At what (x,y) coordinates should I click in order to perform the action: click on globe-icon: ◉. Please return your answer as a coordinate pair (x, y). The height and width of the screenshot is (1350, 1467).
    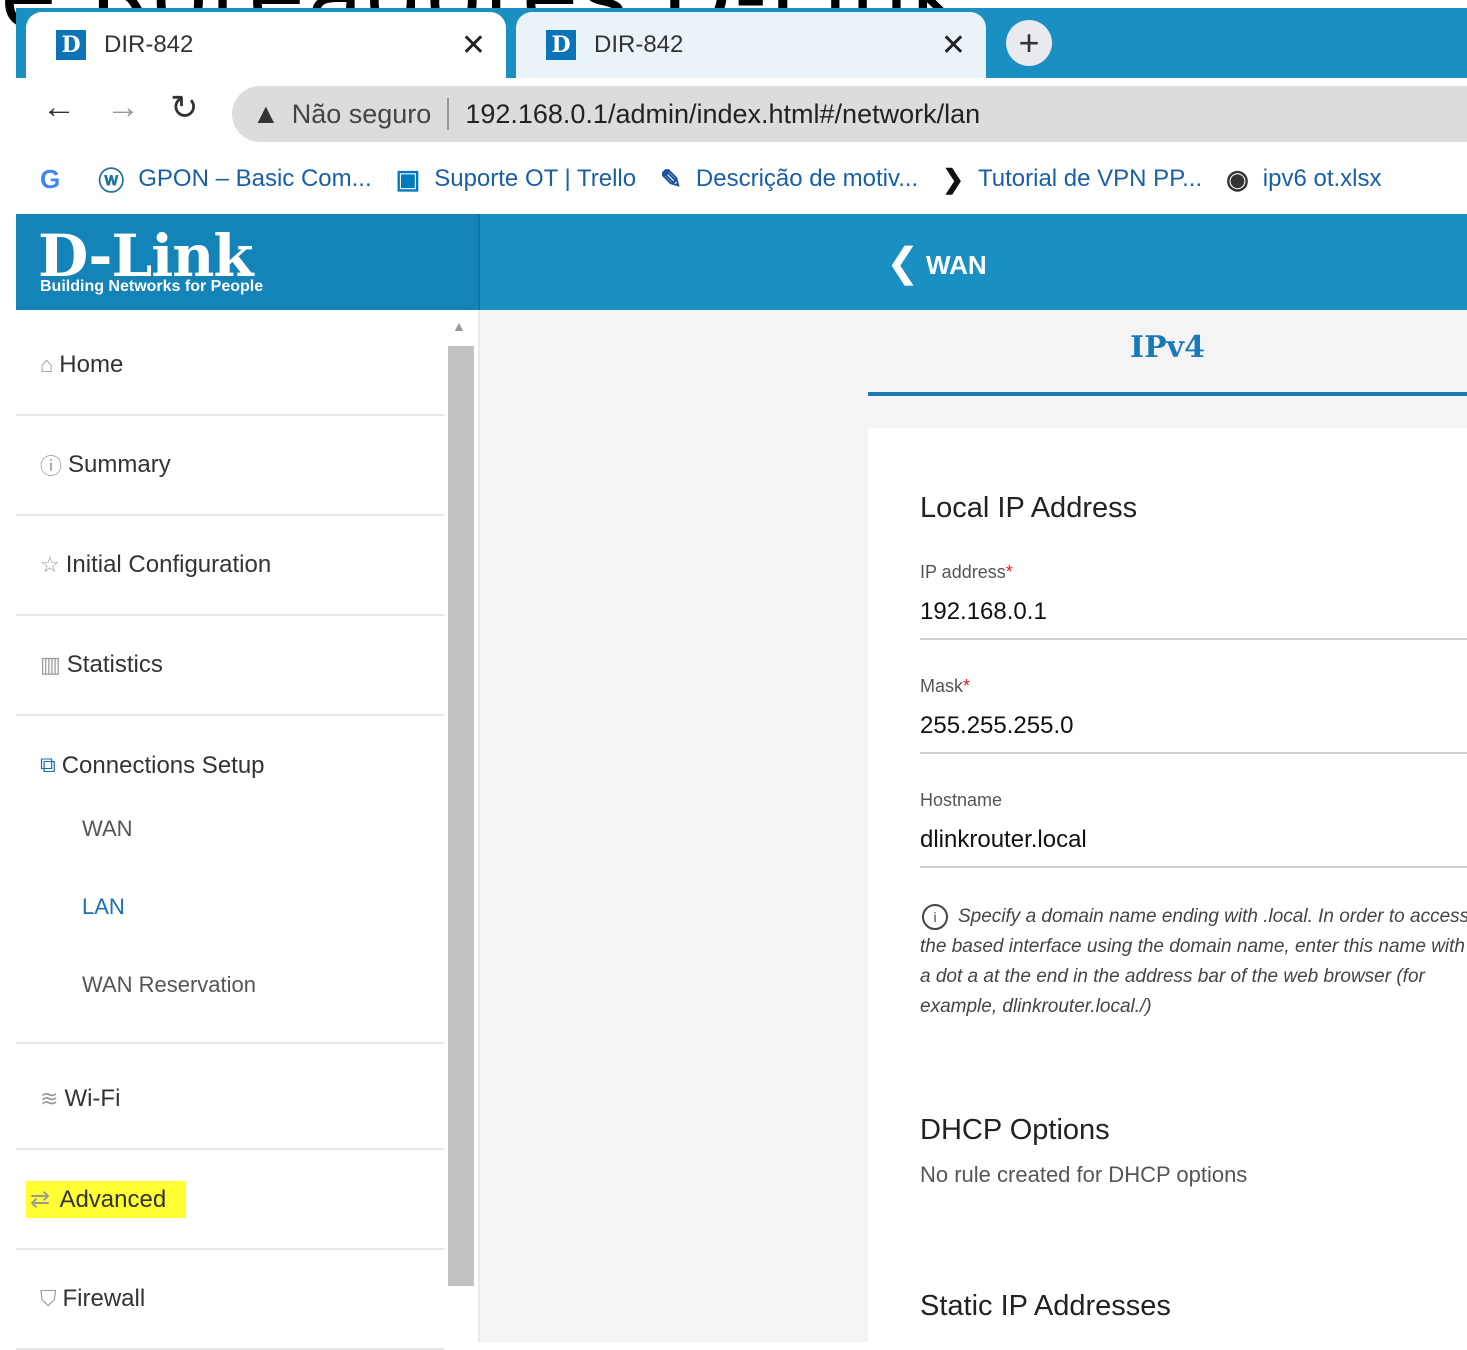
    Looking at the image, I should click on (1237, 178).